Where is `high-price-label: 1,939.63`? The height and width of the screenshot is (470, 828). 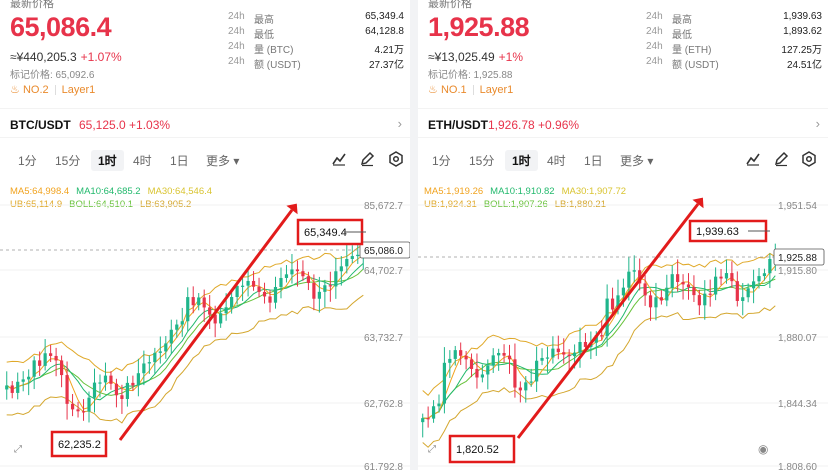
high-price-label: 1,939.63 is located at coordinates (717, 232).